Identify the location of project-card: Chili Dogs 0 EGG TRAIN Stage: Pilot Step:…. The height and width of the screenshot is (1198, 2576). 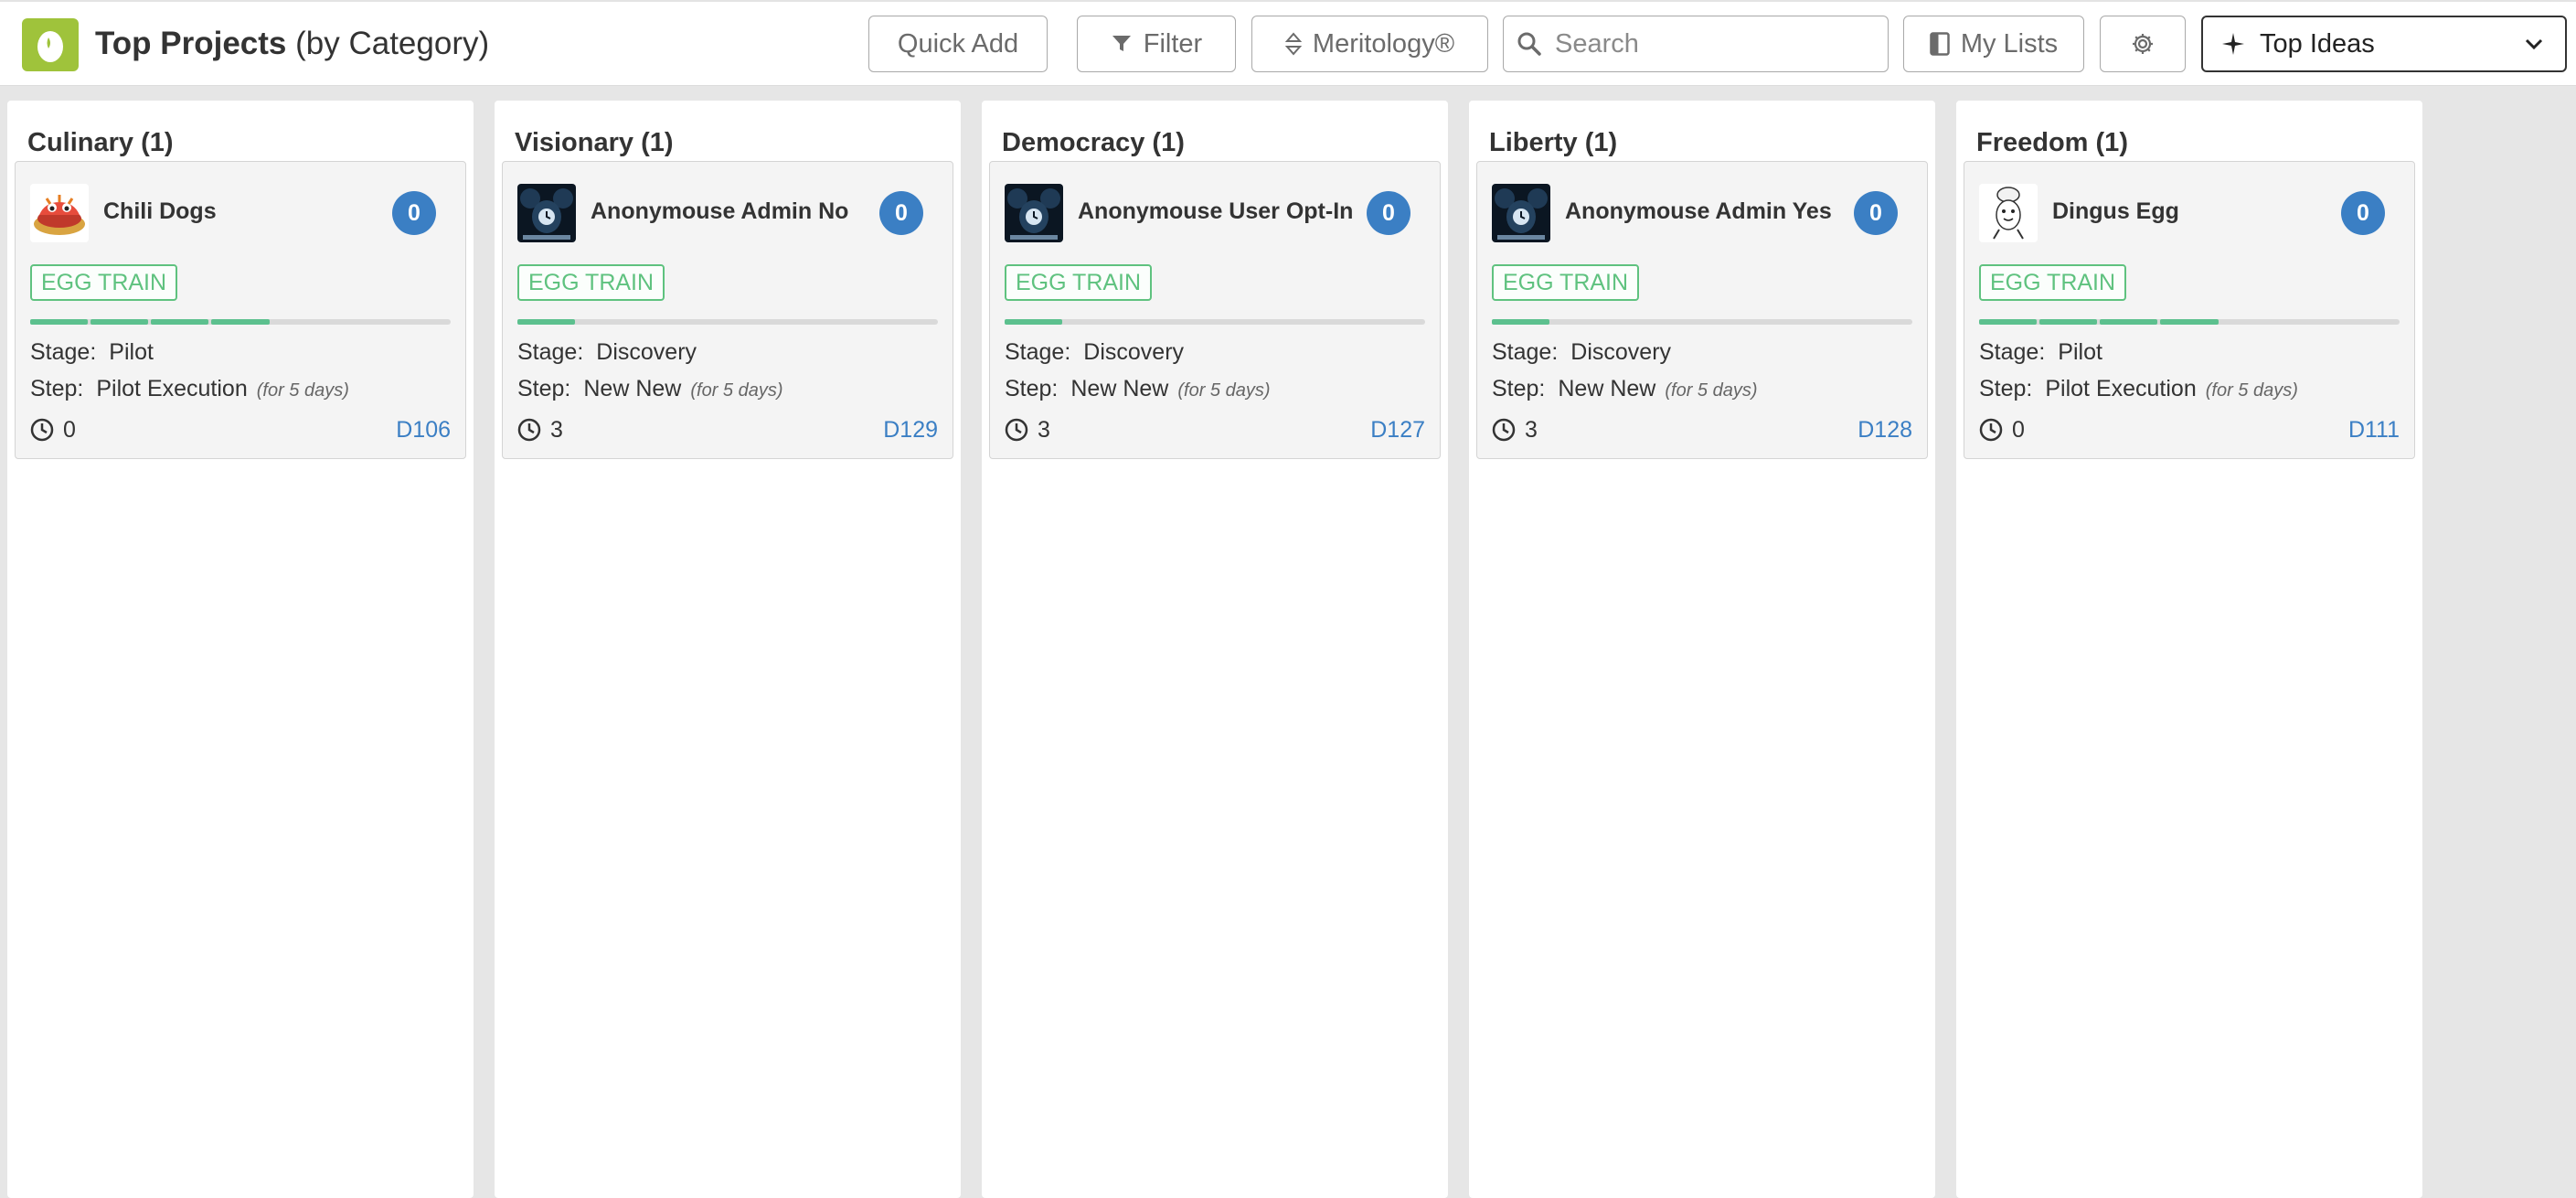
(241, 310).